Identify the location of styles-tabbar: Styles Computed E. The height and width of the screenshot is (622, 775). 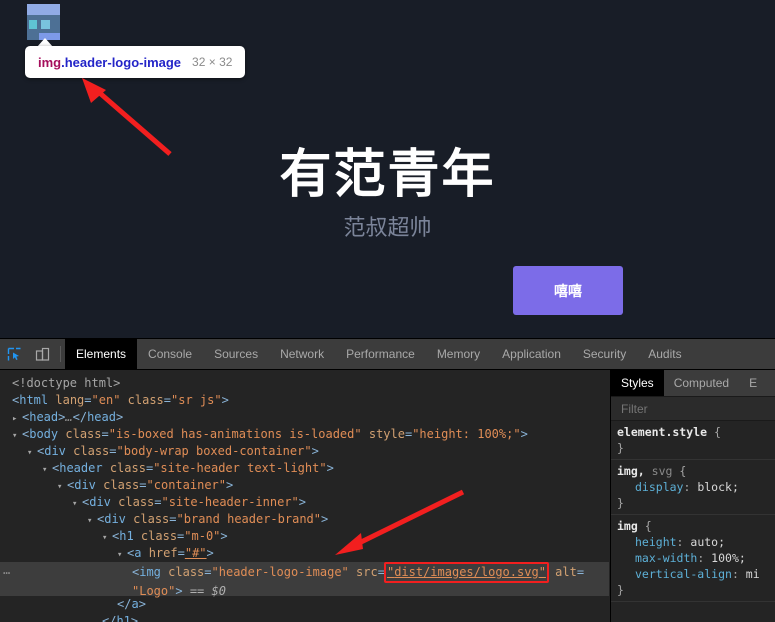
(693, 383).